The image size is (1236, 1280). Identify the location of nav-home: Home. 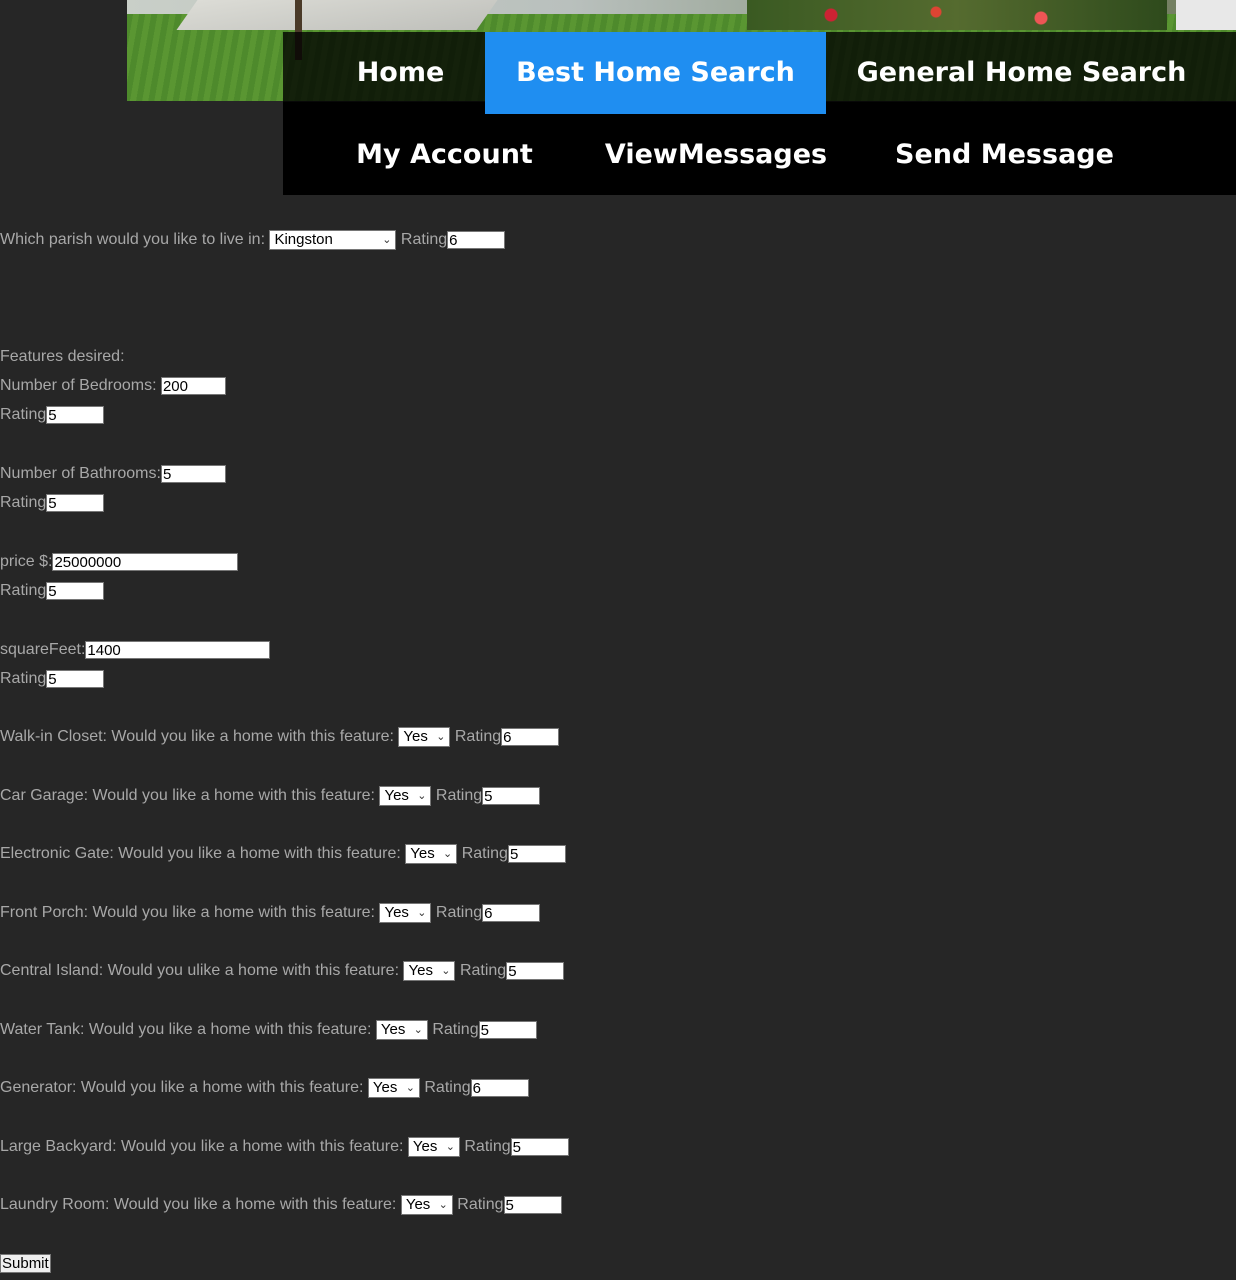
(400, 73).